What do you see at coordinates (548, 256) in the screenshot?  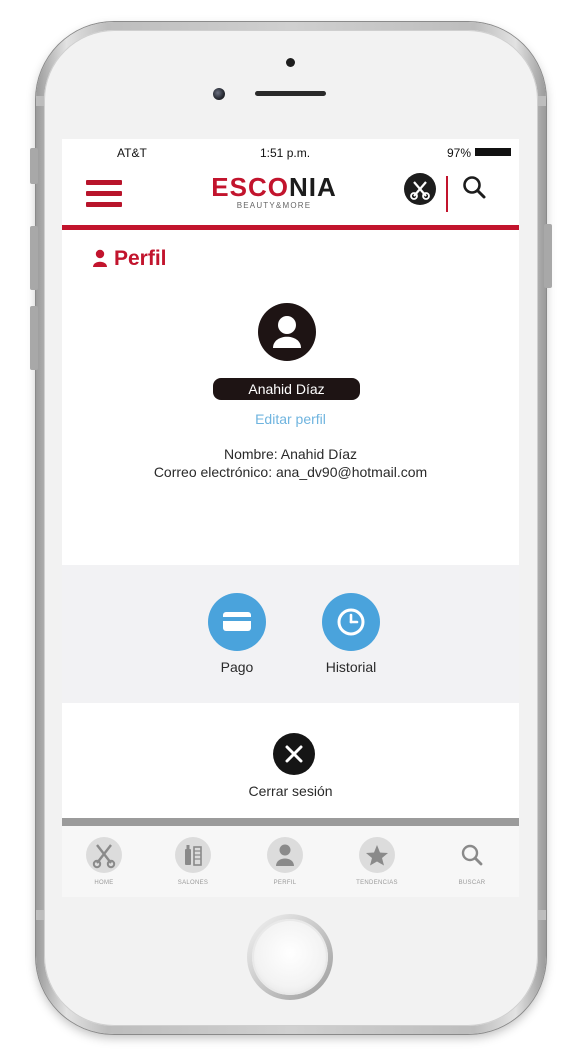 I see `power-button` at bounding box center [548, 256].